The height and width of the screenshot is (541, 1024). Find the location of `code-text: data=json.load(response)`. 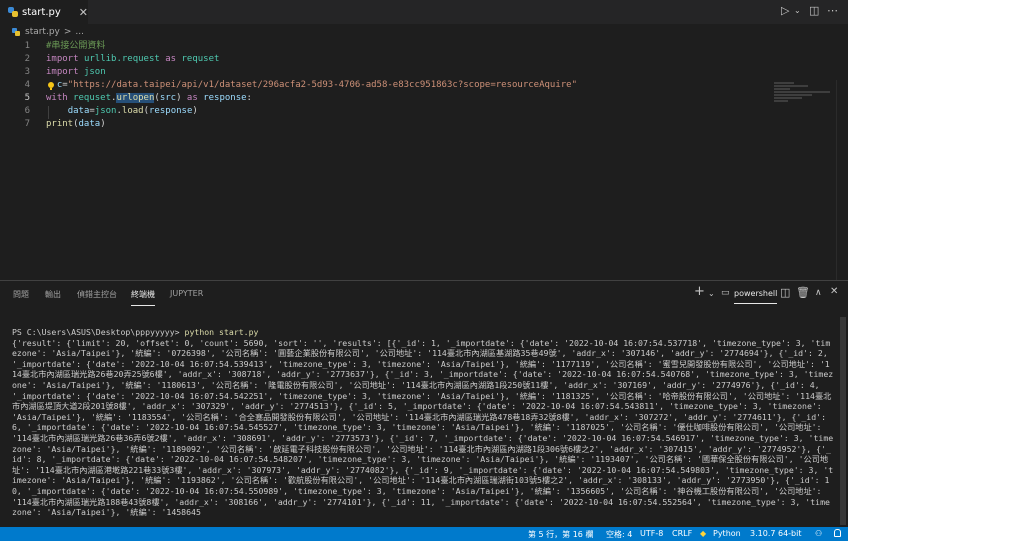

code-text: data=json.load(response) is located at coordinates (122, 111).